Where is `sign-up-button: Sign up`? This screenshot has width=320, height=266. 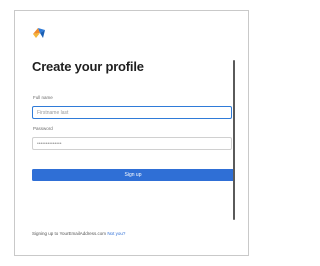 sign-up-button: Sign up is located at coordinates (133, 175).